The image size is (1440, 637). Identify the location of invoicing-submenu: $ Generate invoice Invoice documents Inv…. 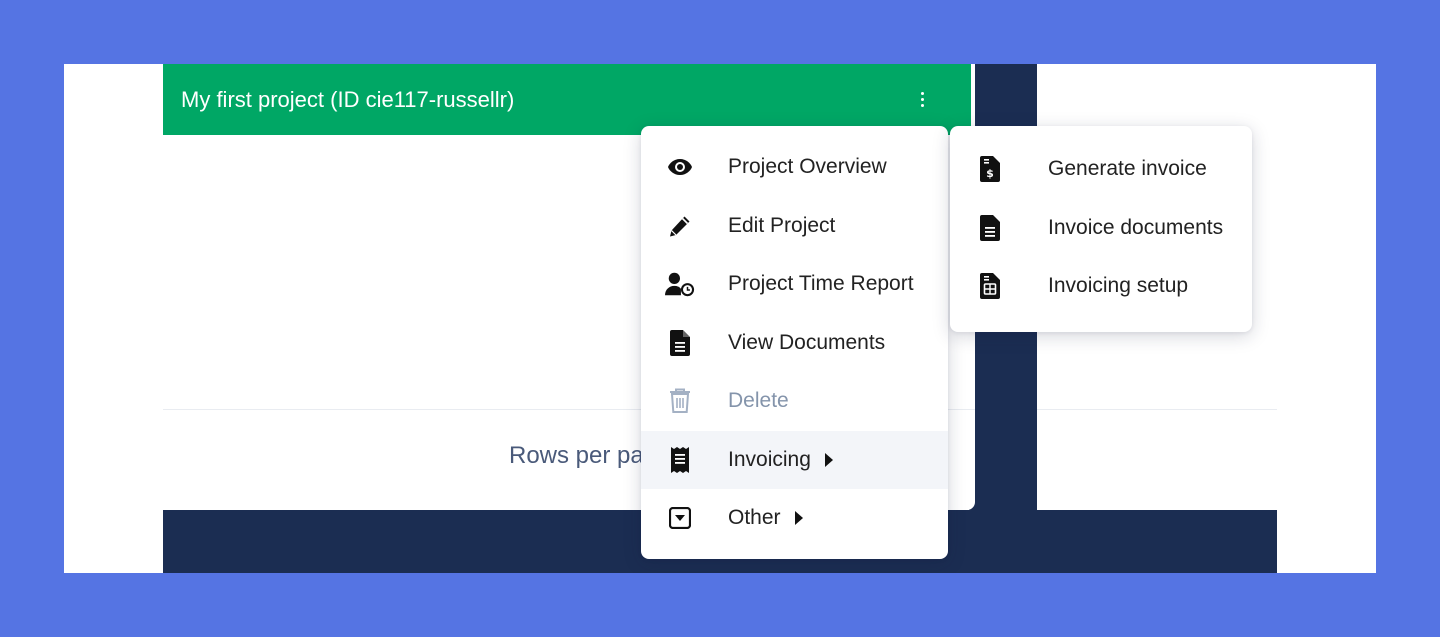
(1101, 229).